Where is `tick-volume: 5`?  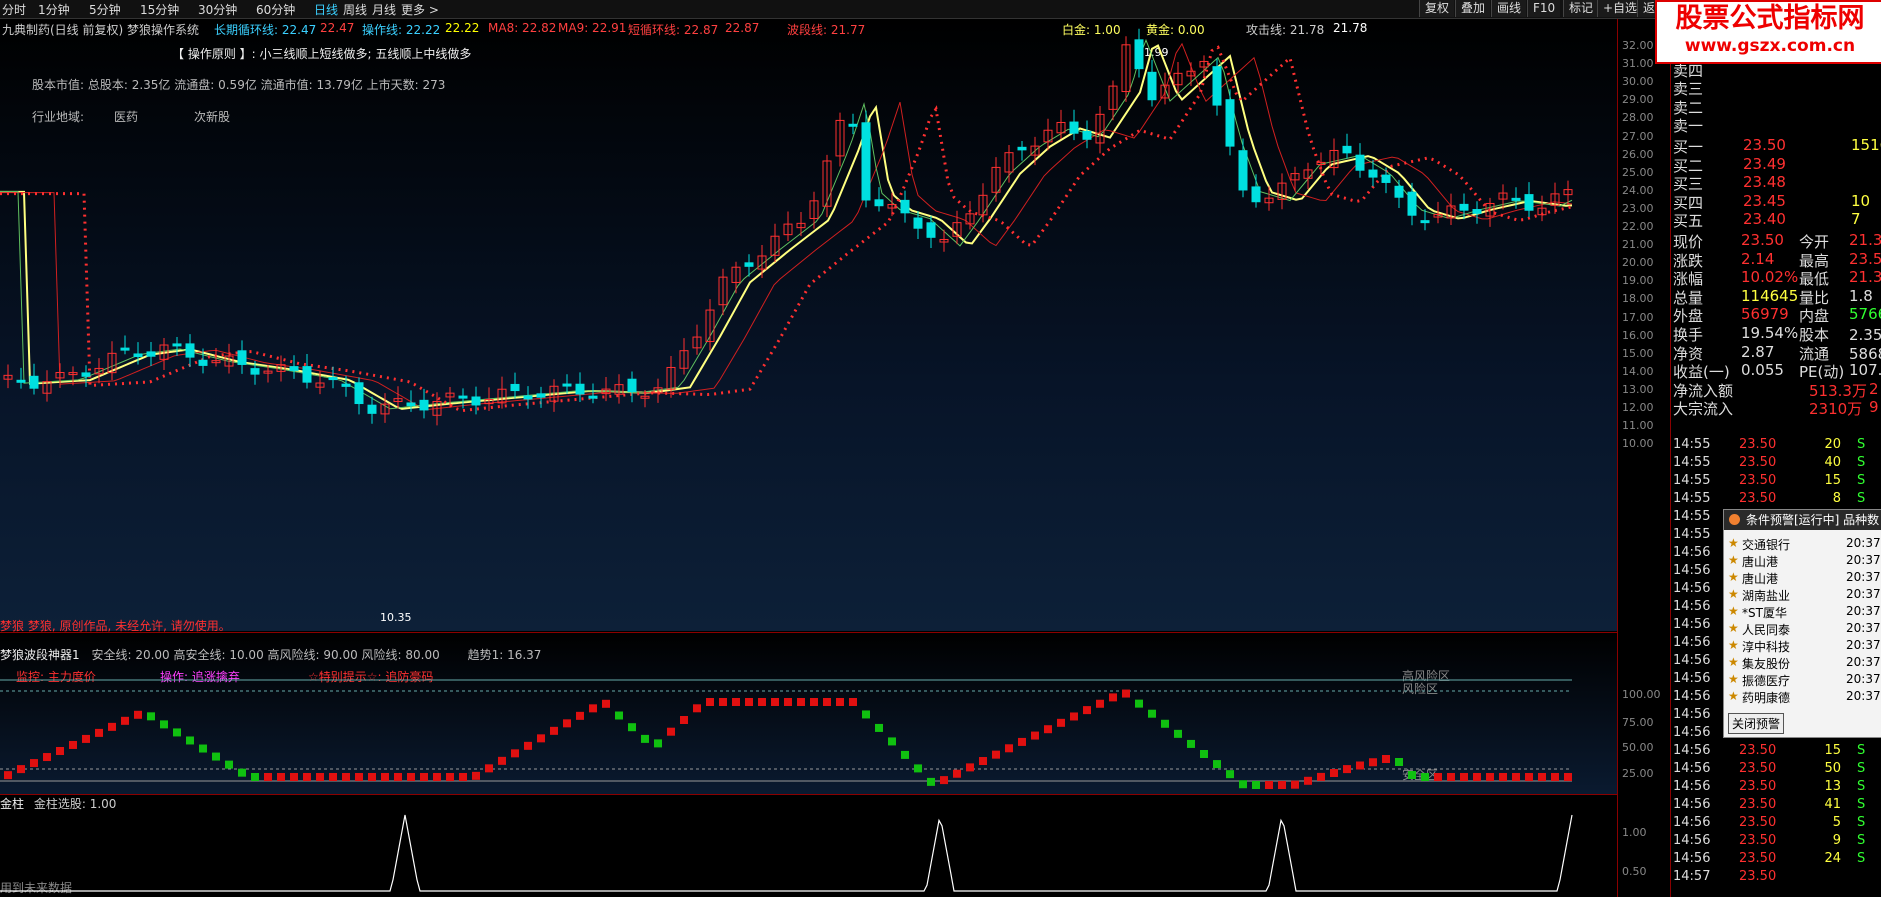 tick-volume: 5 is located at coordinates (1836, 822).